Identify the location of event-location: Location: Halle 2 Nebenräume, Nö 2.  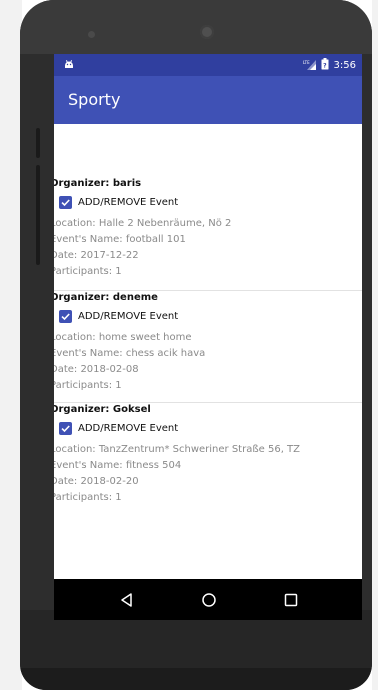
(143, 223).